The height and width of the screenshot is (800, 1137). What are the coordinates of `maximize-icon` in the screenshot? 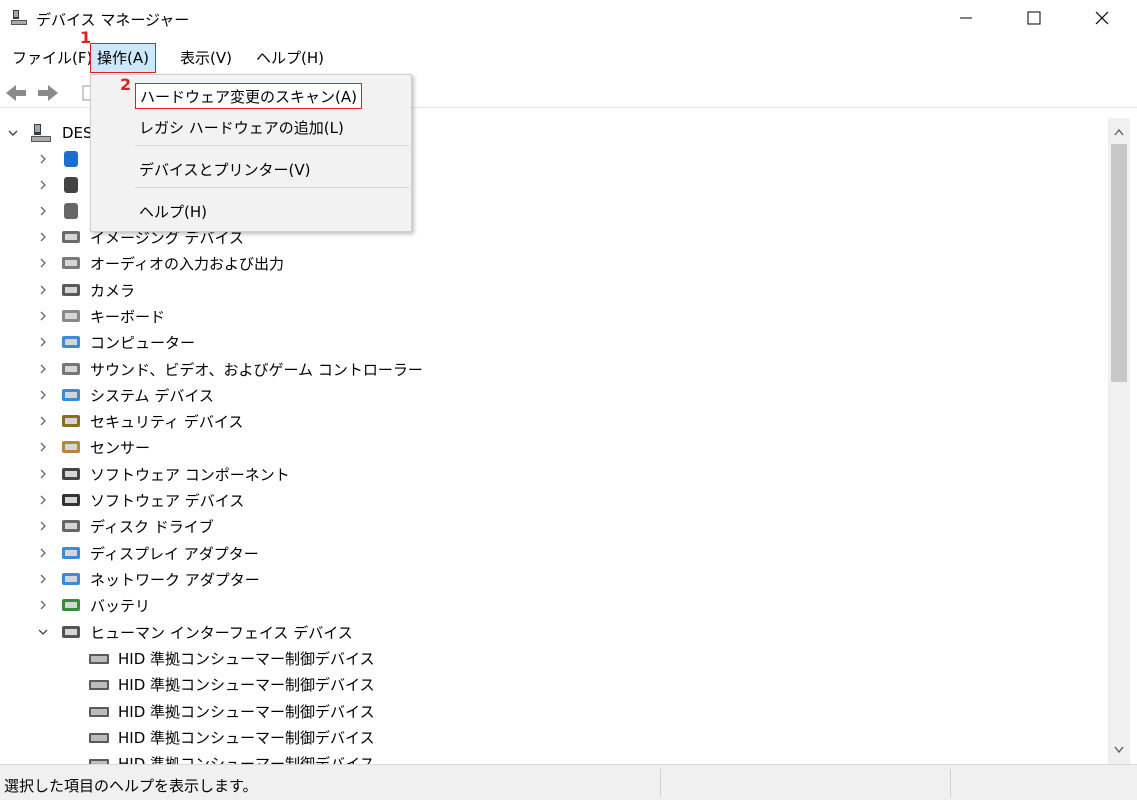 It's located at (1034, 18).